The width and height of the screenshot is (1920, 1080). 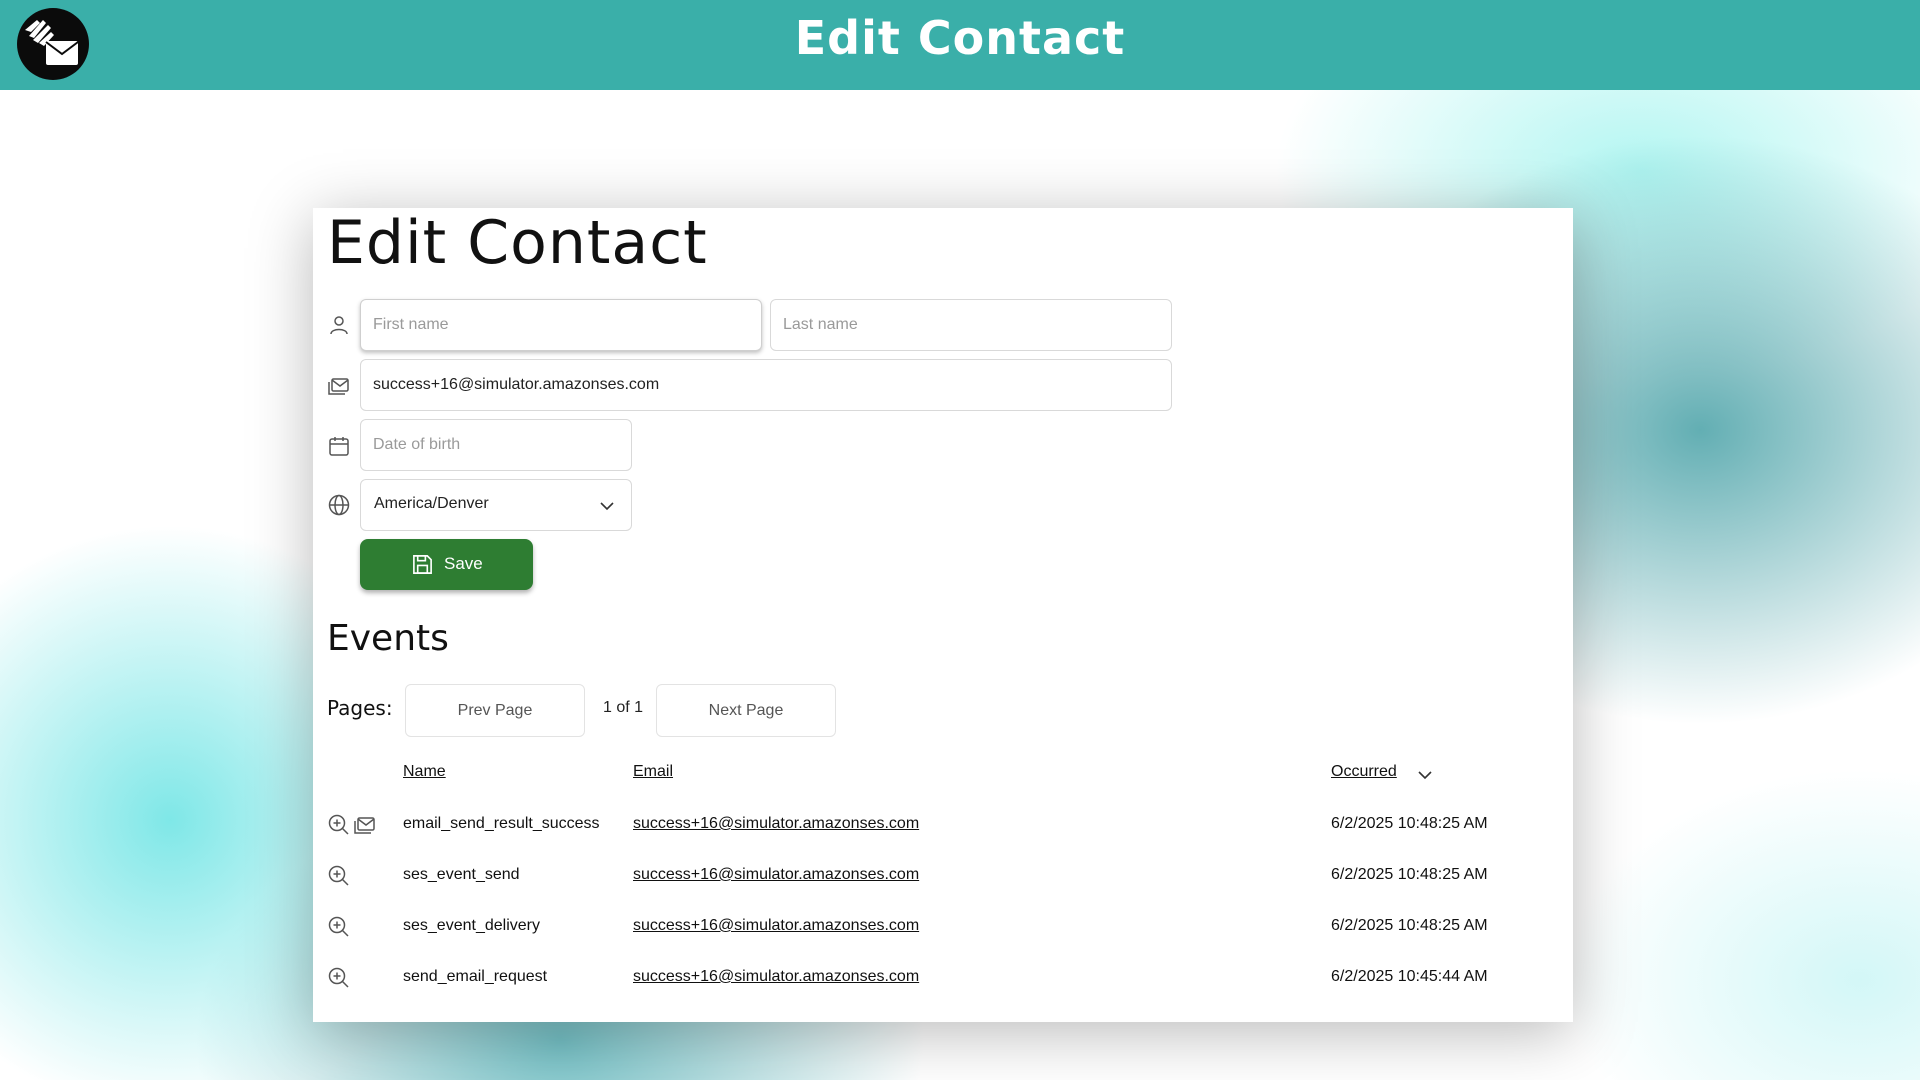 I want to click on prev-page-button: Prev Page, so click(x=495, y=710).